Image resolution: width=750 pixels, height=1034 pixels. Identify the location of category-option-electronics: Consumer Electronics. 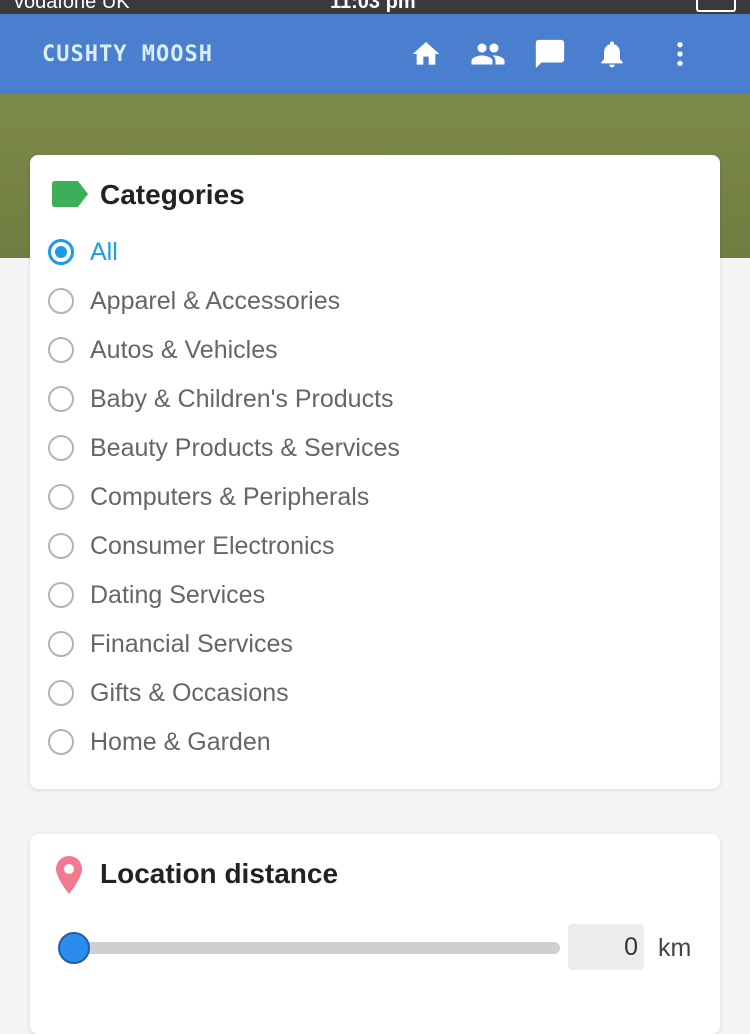
(191, 546).